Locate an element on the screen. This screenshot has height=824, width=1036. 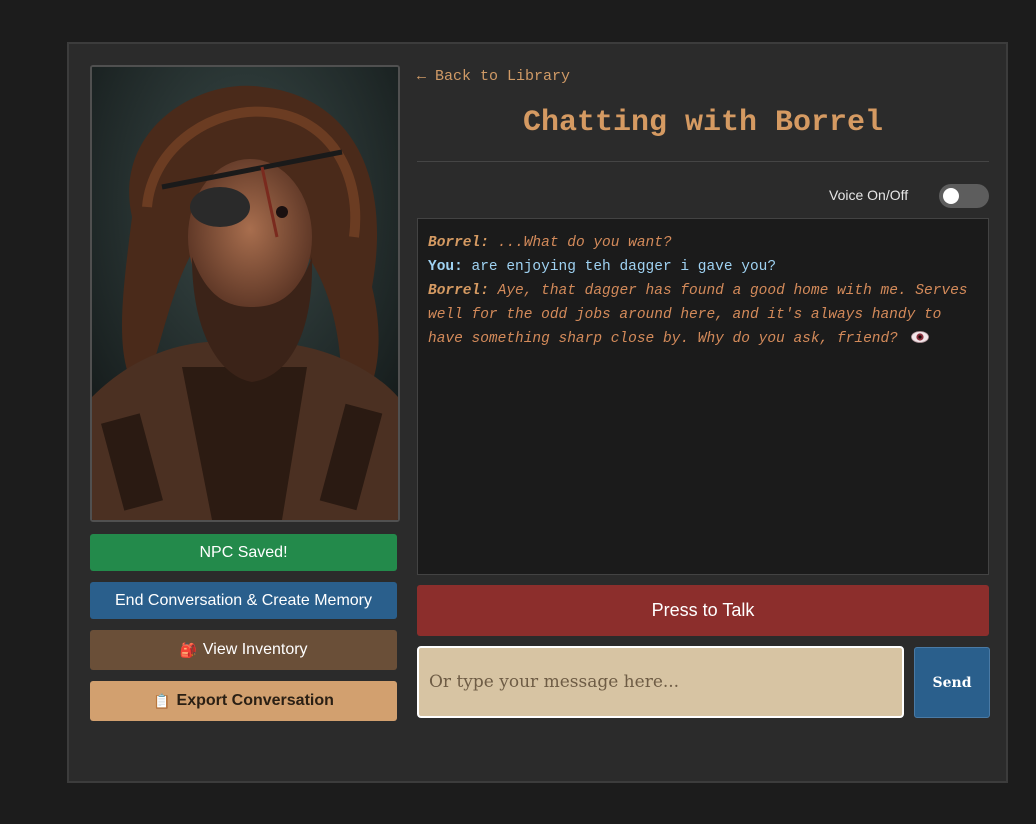
npc-saved-label: NPC Saved! is located at coordinates (243, 552).